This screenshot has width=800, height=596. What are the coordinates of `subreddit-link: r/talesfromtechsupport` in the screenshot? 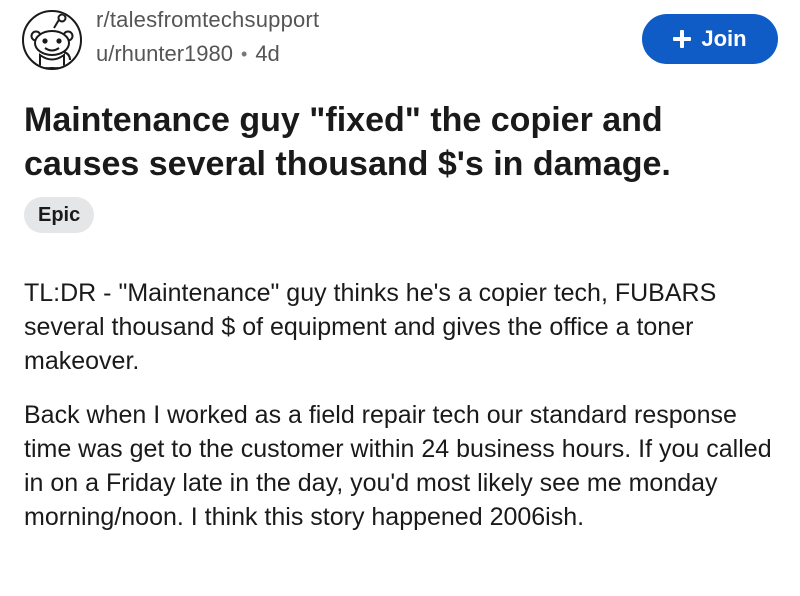 It's located at (207, 20).